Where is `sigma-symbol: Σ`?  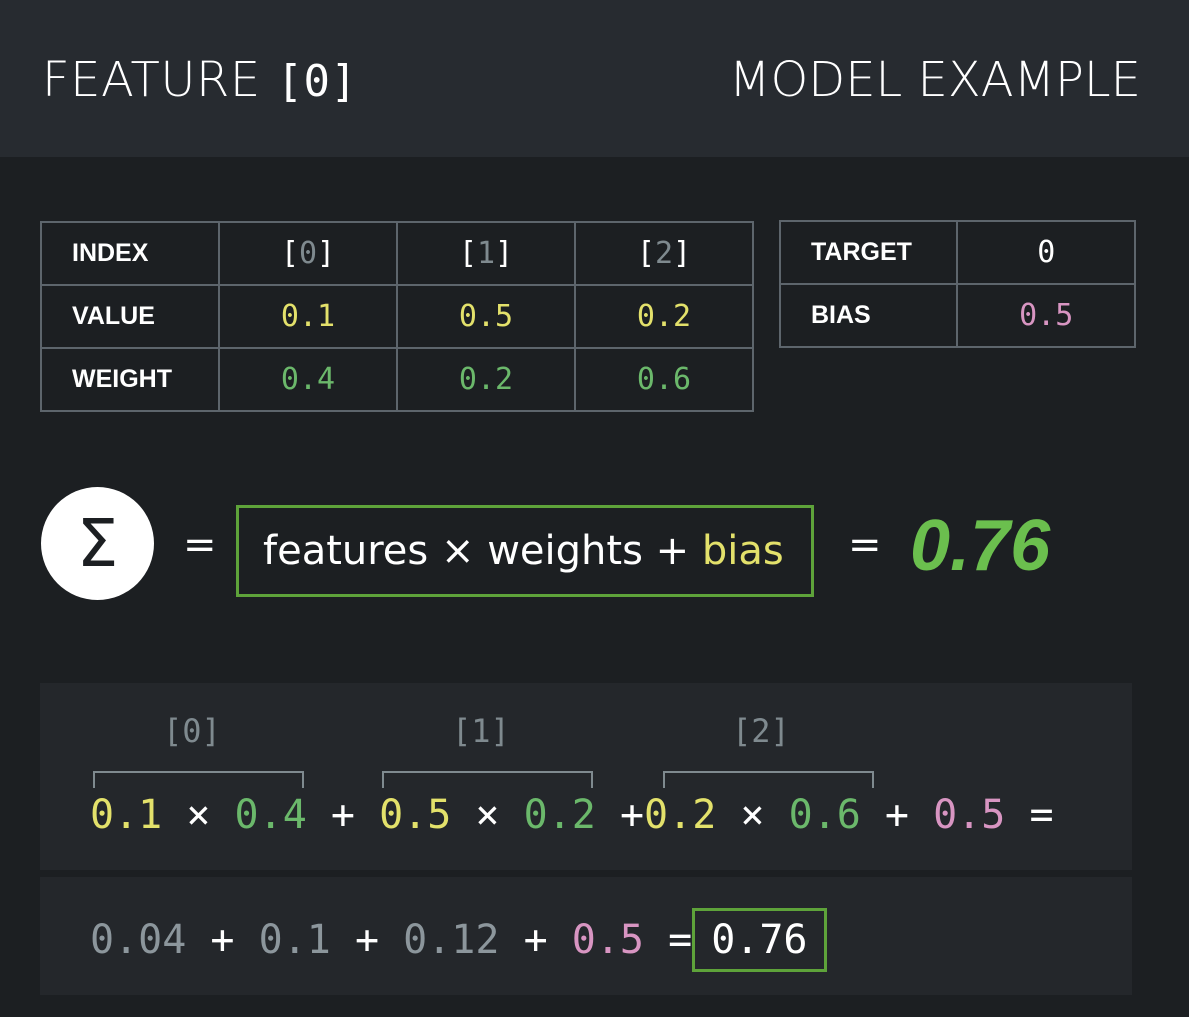
sigma-symbol: Σ is located at coordinates (97, 543).